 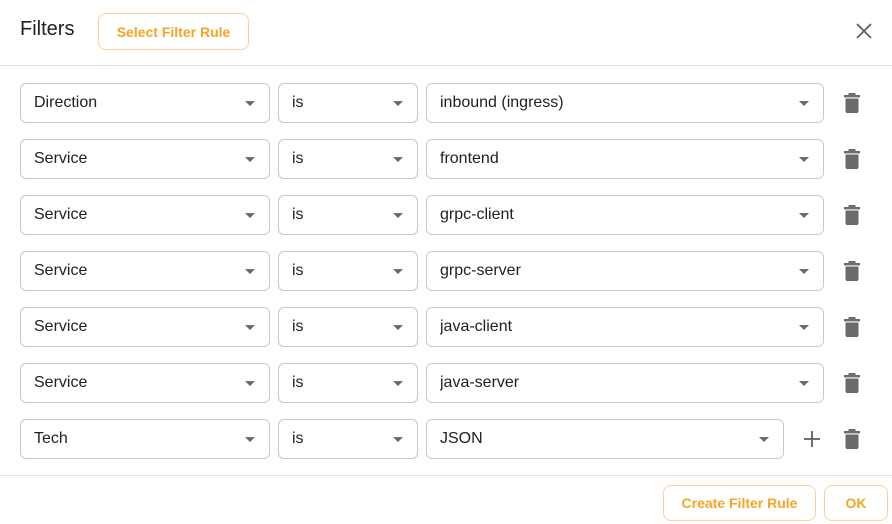 What do you see at coordinates (625, 159) in the screenshot?
I see `value-select: frontend` at bounding box center [625, 159].